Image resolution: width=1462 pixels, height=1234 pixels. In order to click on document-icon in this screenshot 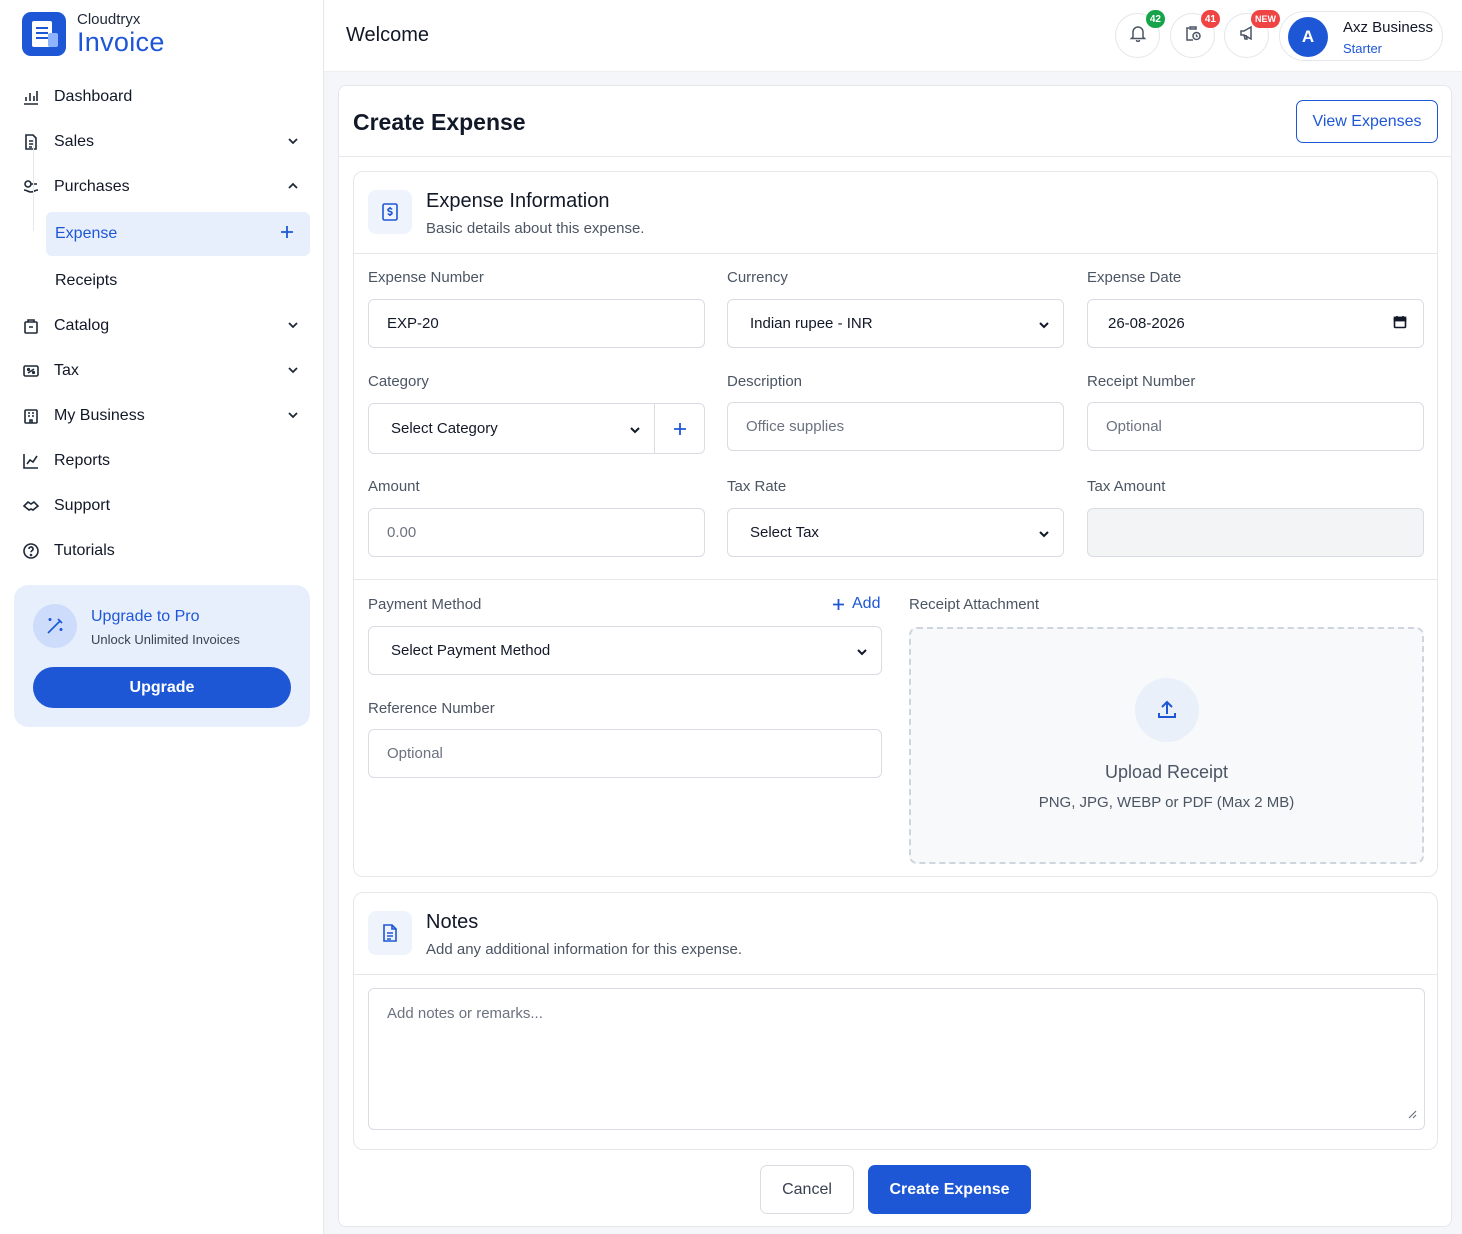, I will do `click(31, 142)`.